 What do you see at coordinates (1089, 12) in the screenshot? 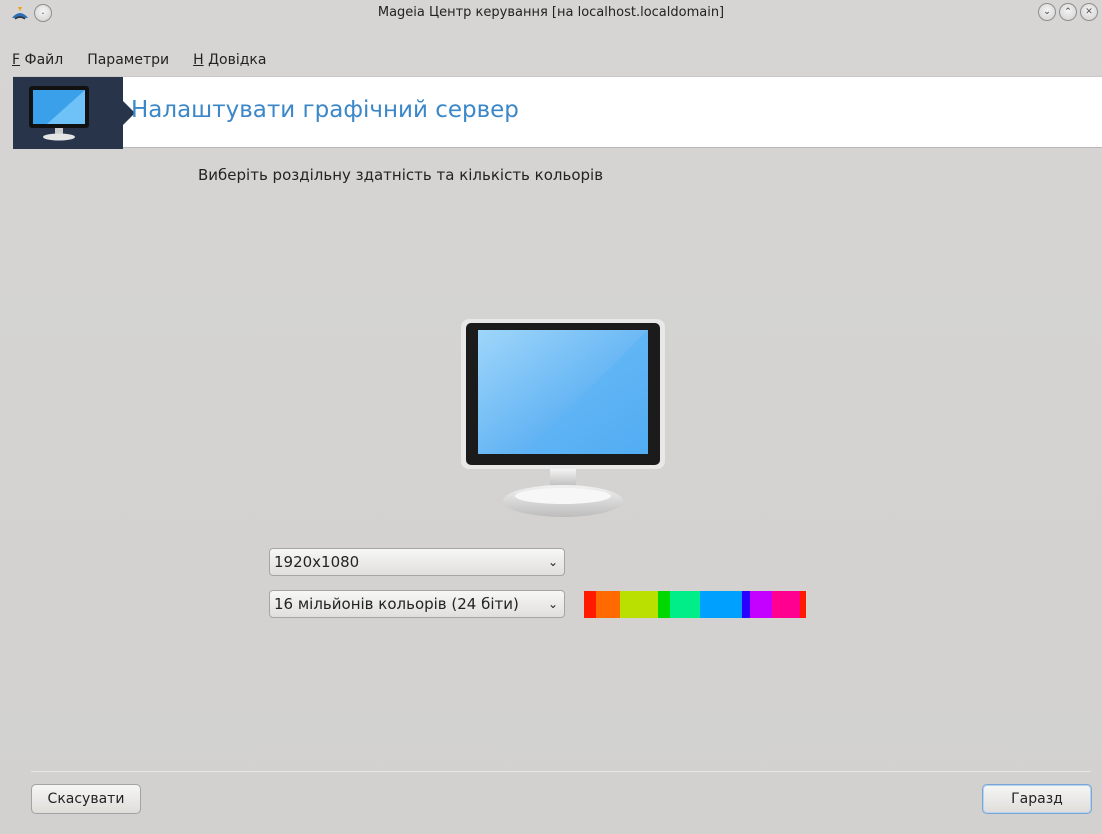
I see `close-button: ✕` at bounding box center [1089, 12].